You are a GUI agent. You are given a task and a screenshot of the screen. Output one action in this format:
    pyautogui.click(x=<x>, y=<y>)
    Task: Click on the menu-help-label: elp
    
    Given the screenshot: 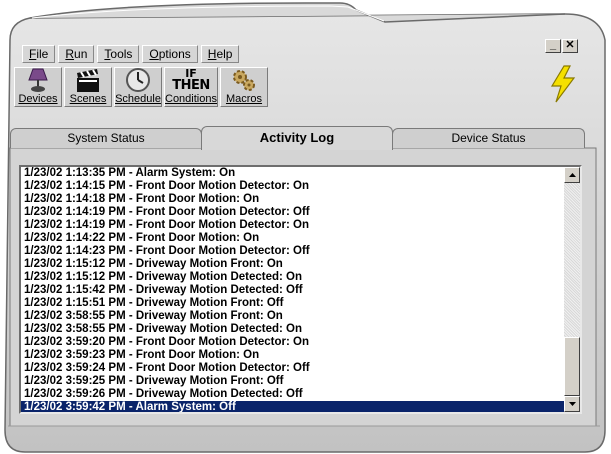 What is the action you would take?
    pyautogui.click(x=224, y=54)
    